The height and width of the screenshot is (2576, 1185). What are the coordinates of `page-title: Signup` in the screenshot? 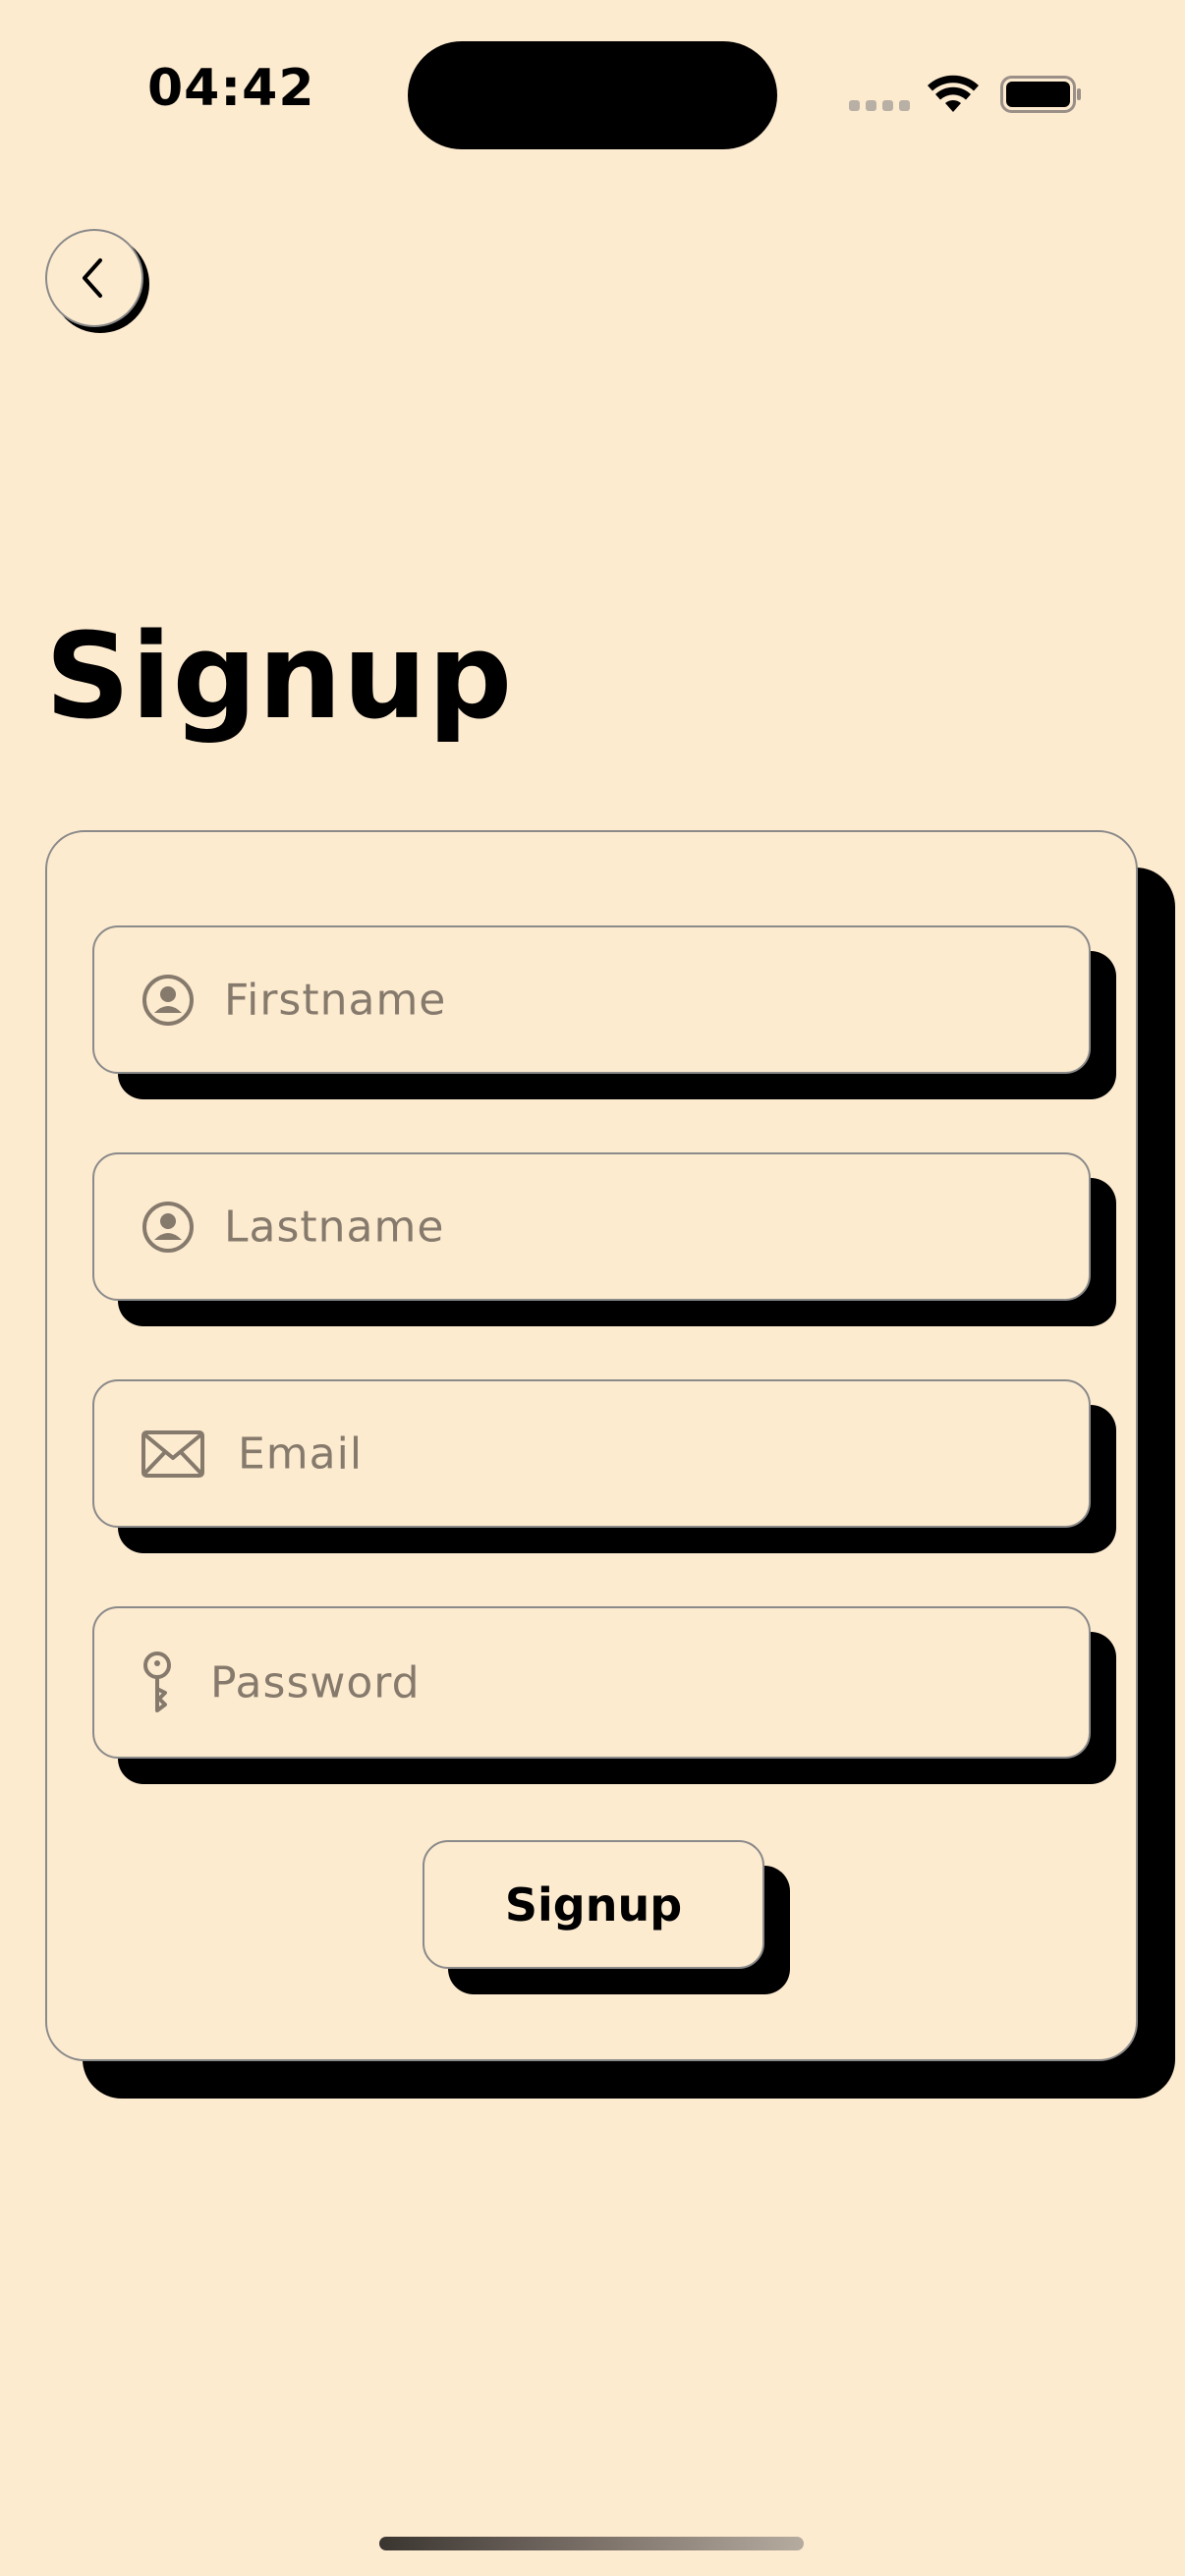 It's located at (280, 677).